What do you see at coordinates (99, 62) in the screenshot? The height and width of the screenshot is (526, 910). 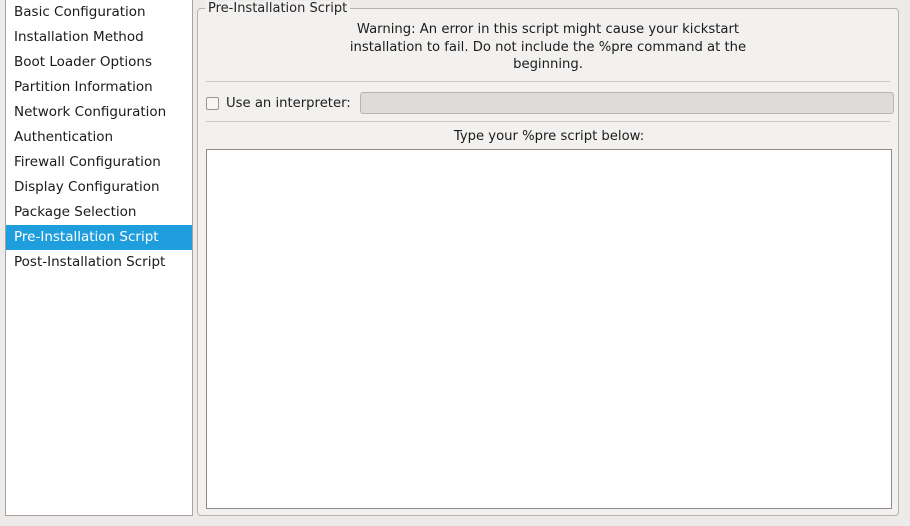 I see `sidebar-item-boot-loader-options: Boot Loader Options` at bounding box center [99, 62].